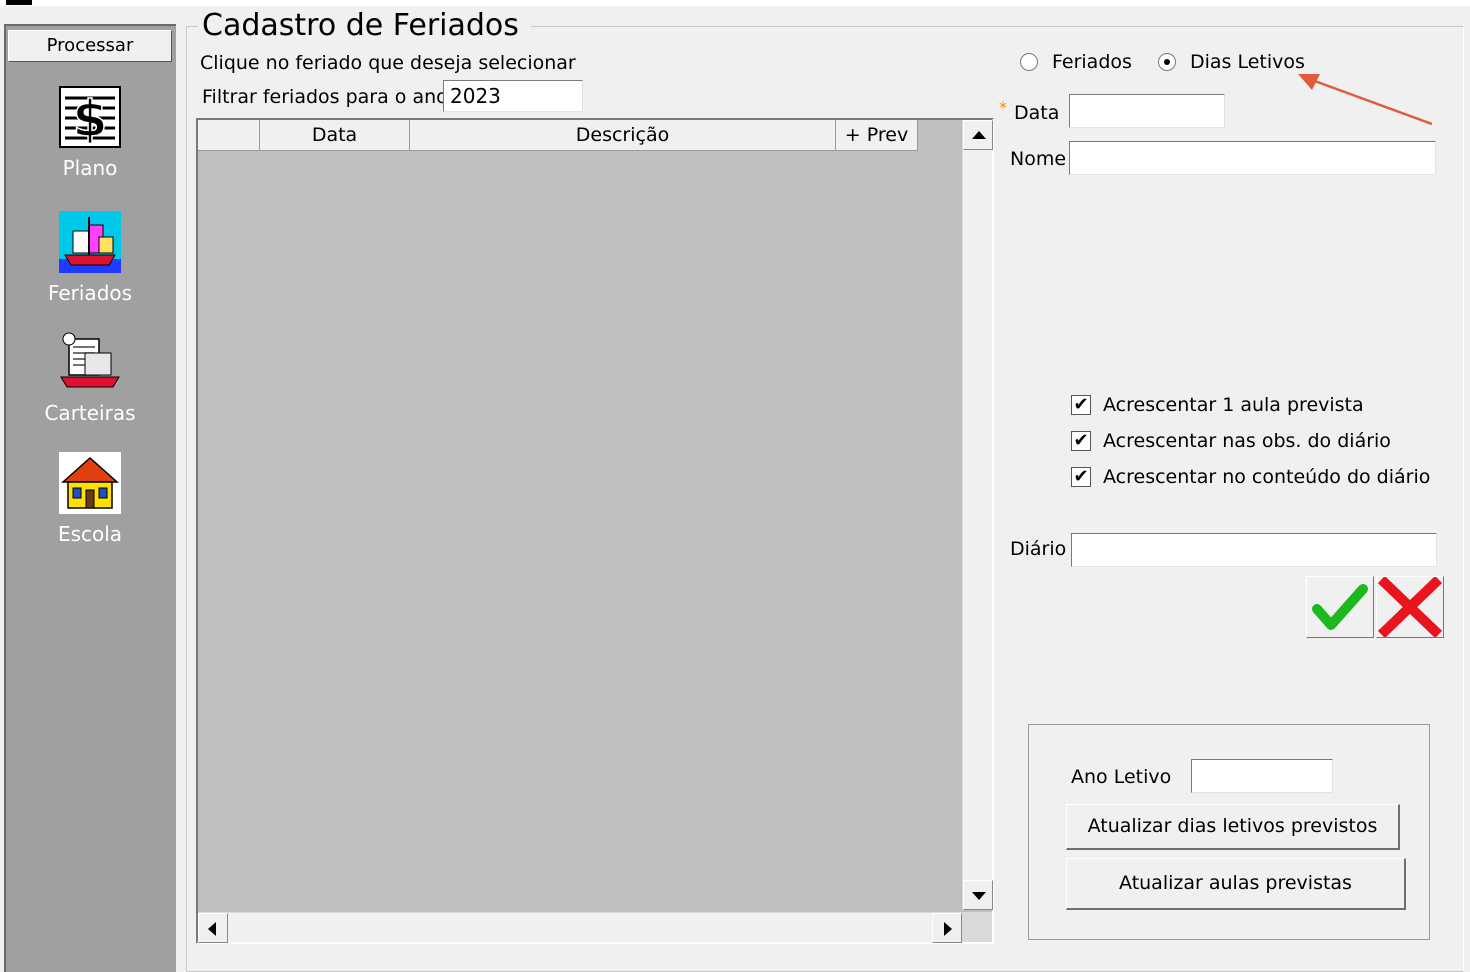 The height and width of the screenshot is (972, 1470). Describe the element at coordinates (1037, 113) in the screenshot. I see `data-label: Data` at that location.